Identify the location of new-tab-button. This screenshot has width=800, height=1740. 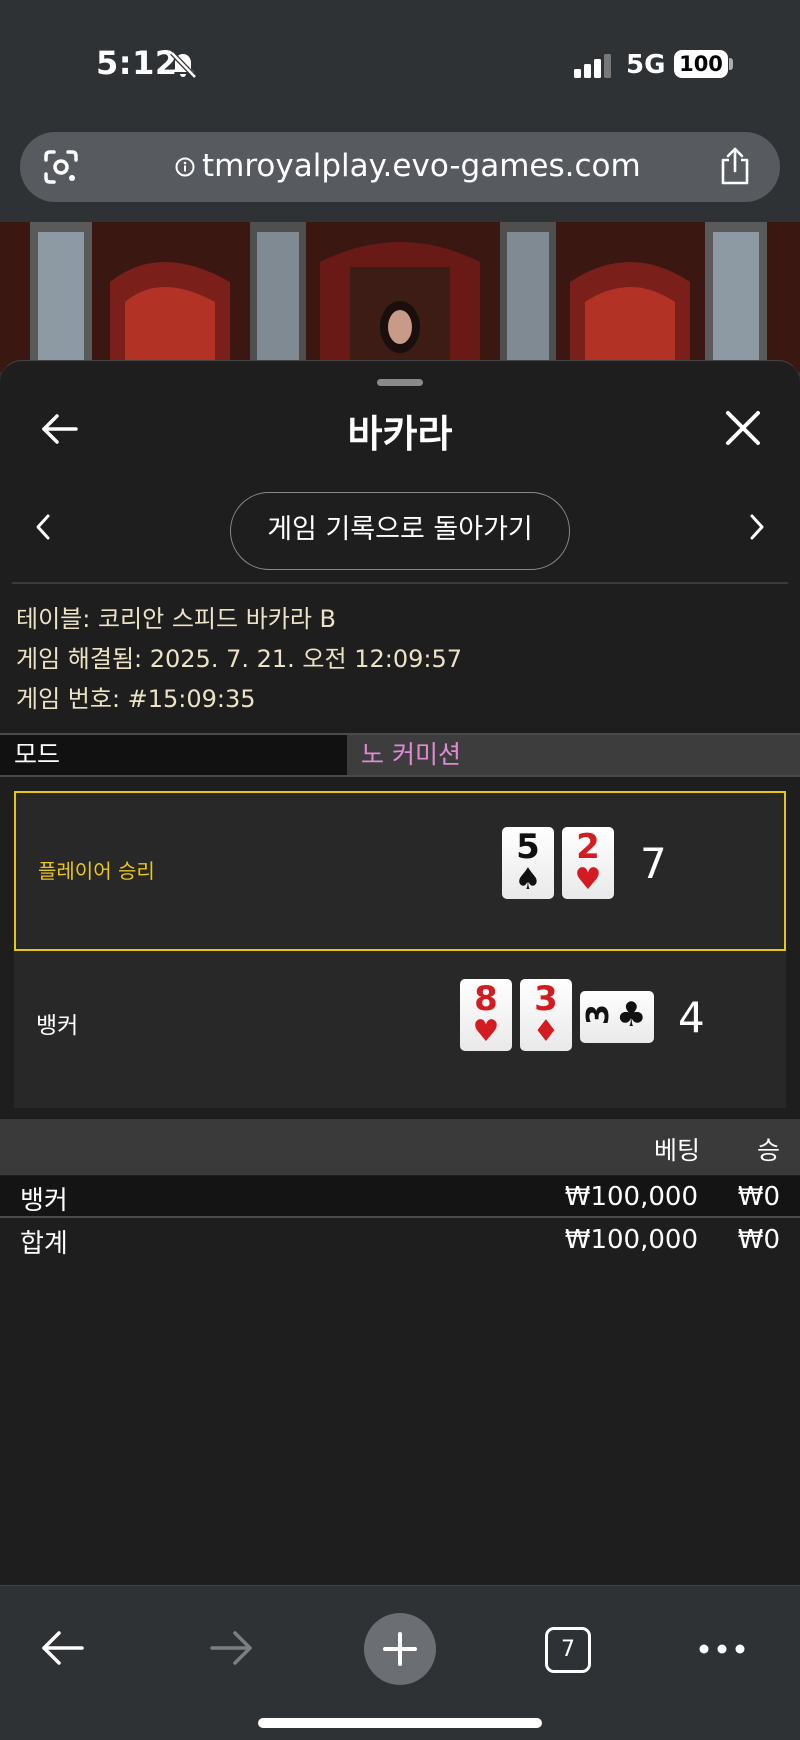
(400, 1649).